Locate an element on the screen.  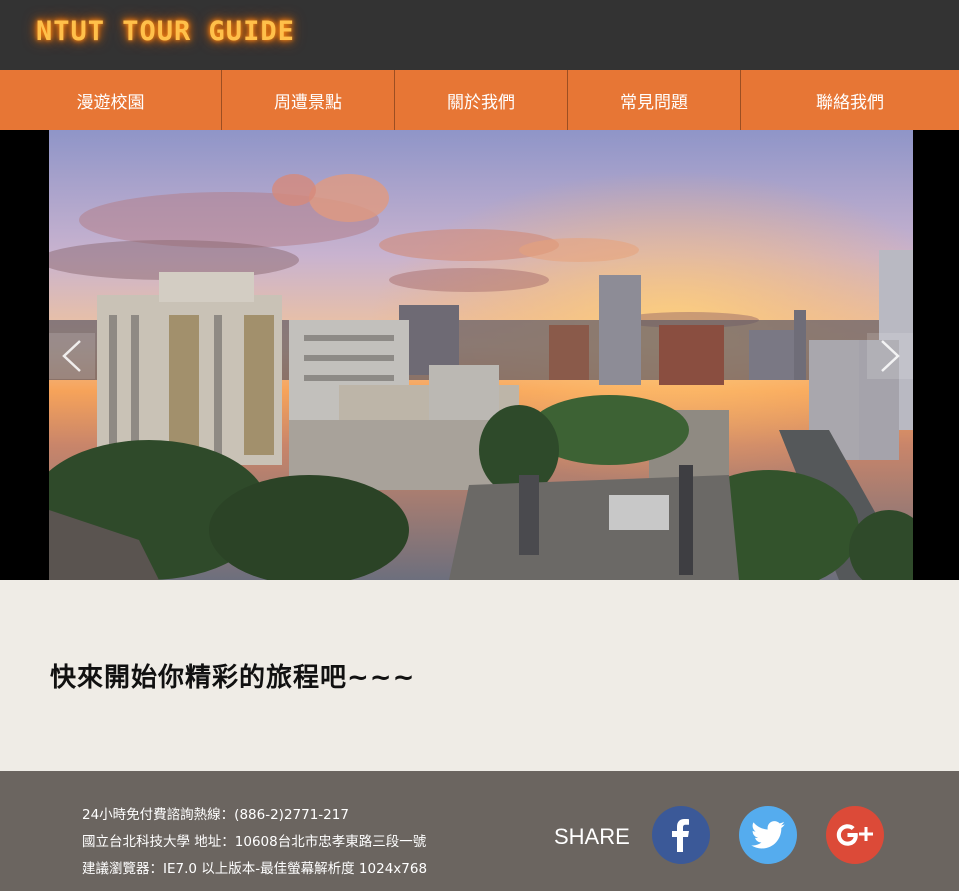
facebook-icon is located at coordinates (680, 835).